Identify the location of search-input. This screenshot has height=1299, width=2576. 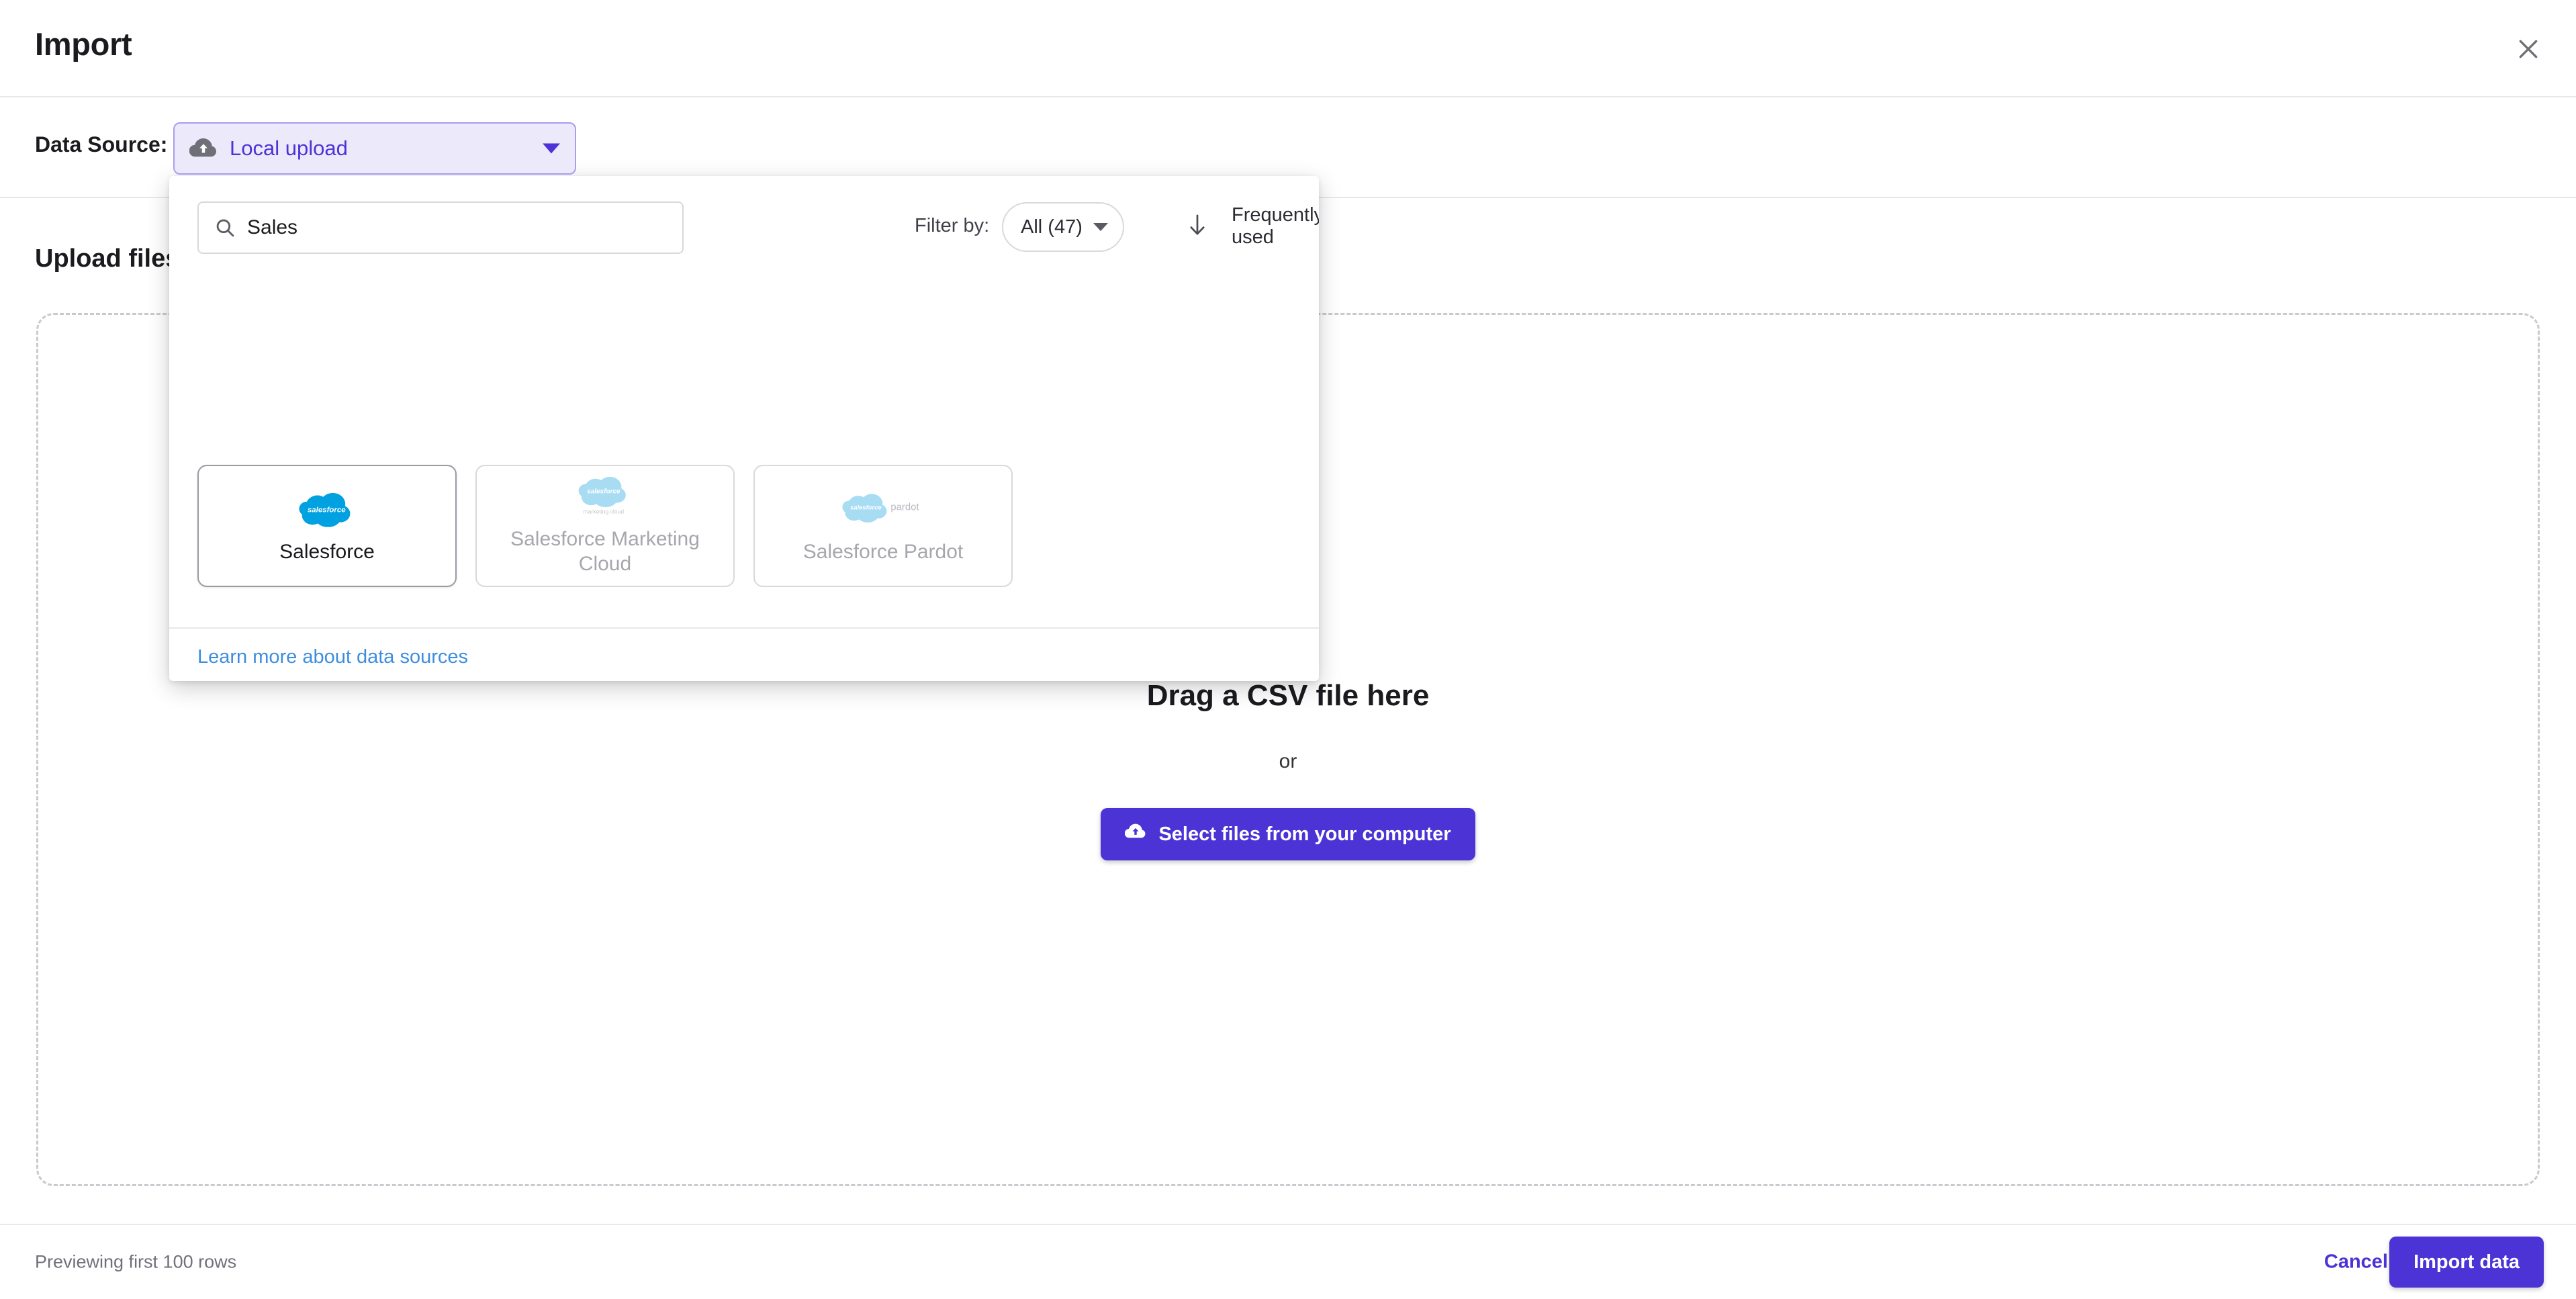
(459, 228).